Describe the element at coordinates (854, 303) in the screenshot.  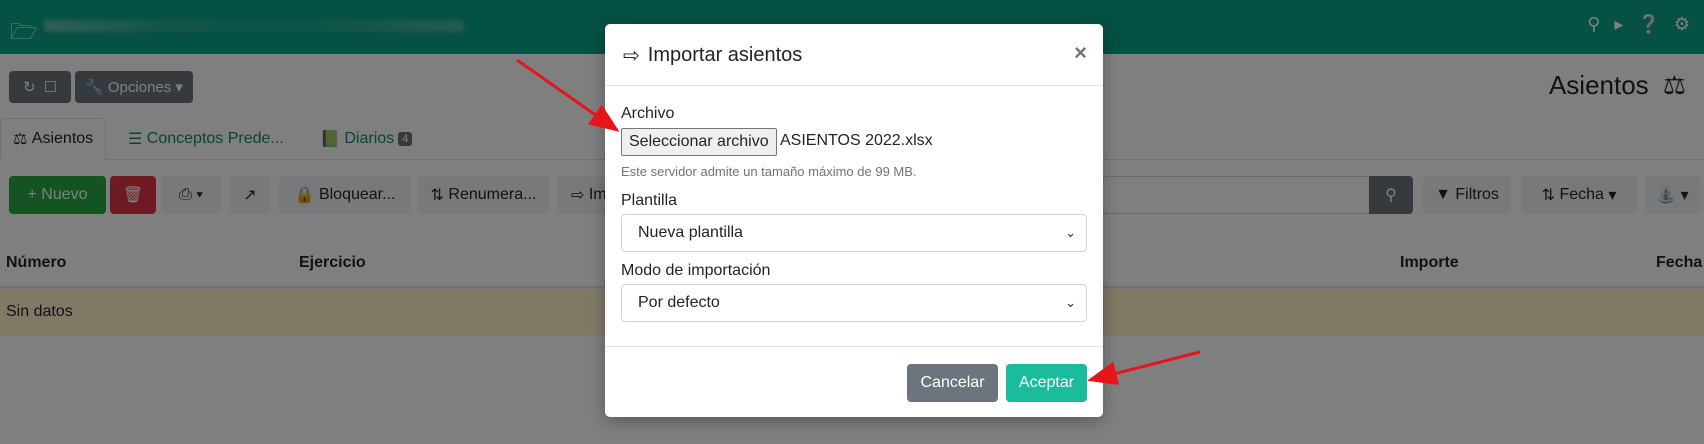
I see `import-mode-select: Por defecto ⌄` at that location.